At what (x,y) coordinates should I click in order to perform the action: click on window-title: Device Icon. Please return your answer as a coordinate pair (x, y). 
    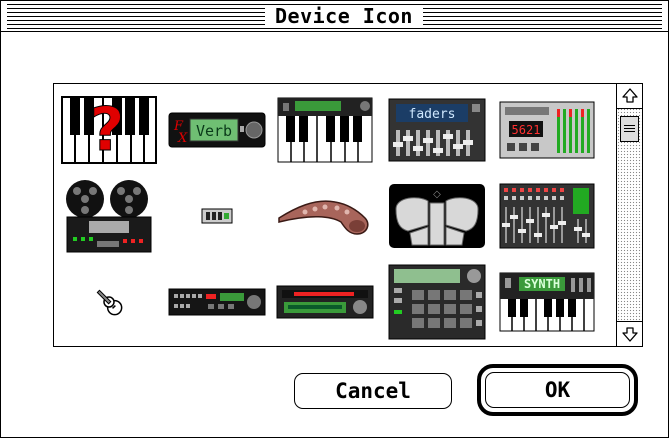
    Looking at the image, I should click on (344, 16).